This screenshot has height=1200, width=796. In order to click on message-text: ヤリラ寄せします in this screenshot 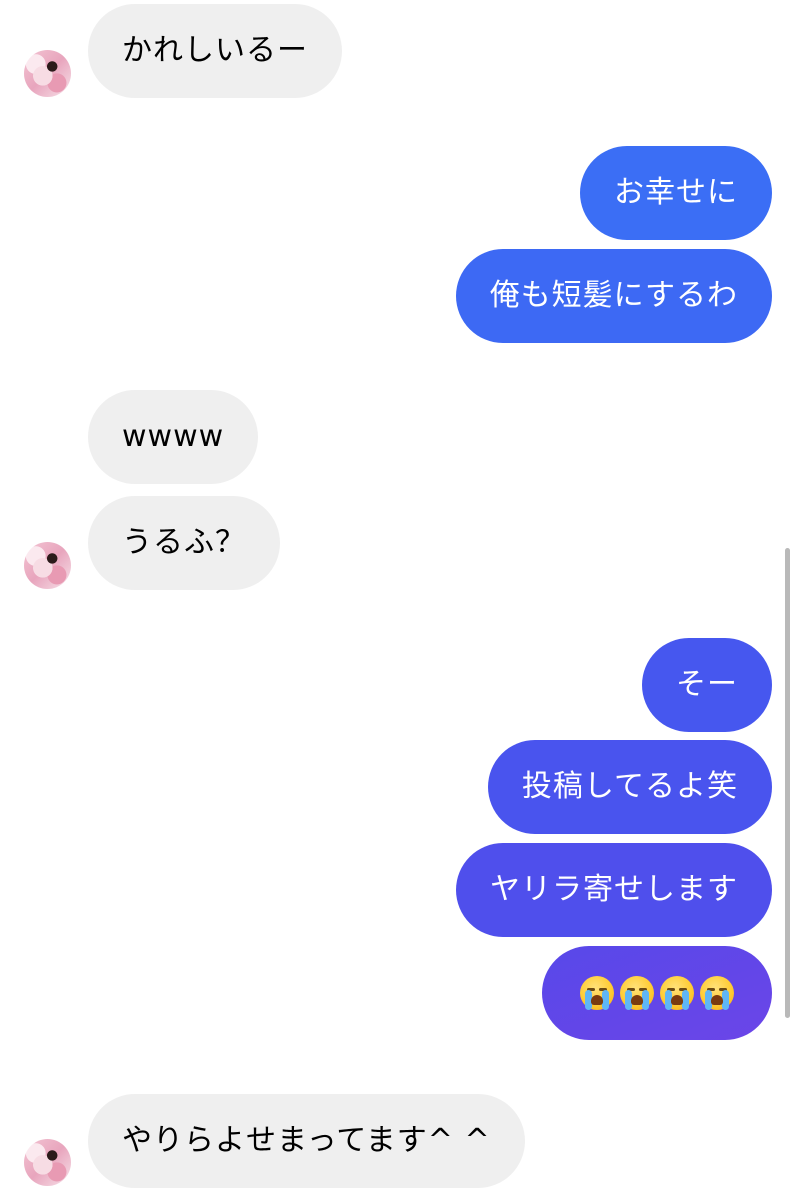, I will do `click(614, 889)`.